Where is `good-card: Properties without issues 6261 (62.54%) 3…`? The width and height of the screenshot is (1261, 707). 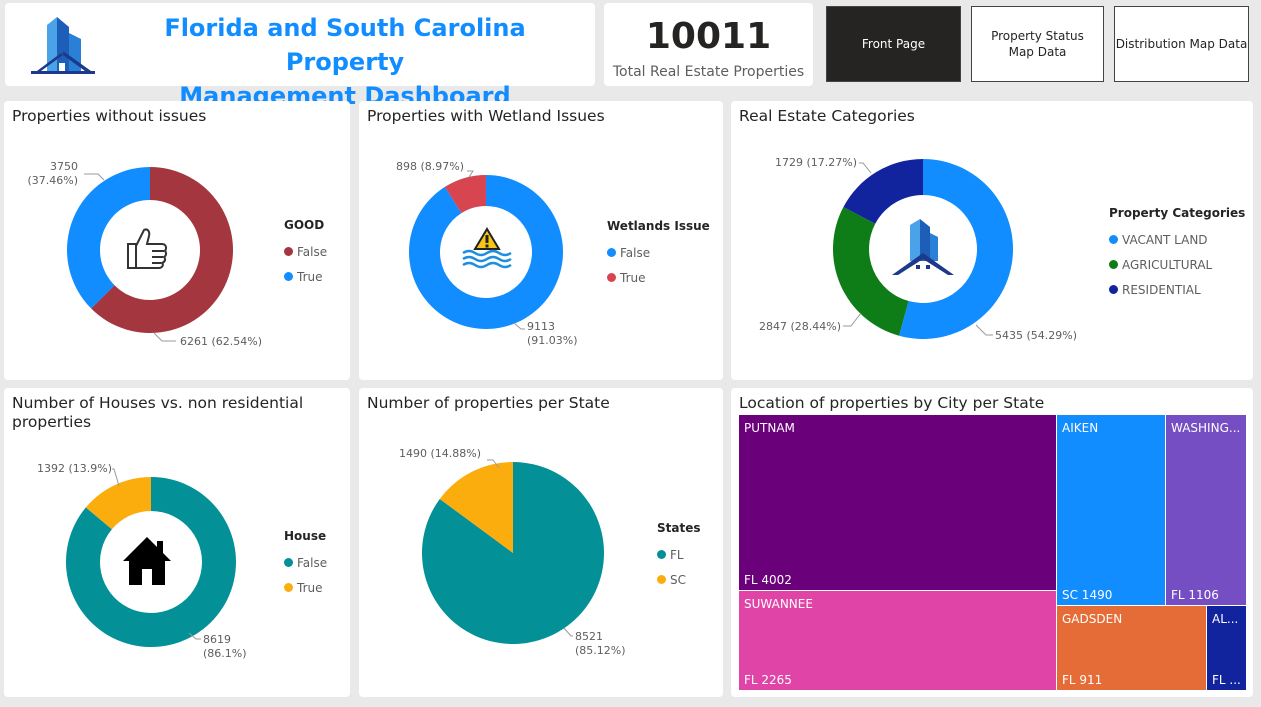
good-card: Properties without issues 6261 (62.54%) 3… is located at coordinates (177, 240).